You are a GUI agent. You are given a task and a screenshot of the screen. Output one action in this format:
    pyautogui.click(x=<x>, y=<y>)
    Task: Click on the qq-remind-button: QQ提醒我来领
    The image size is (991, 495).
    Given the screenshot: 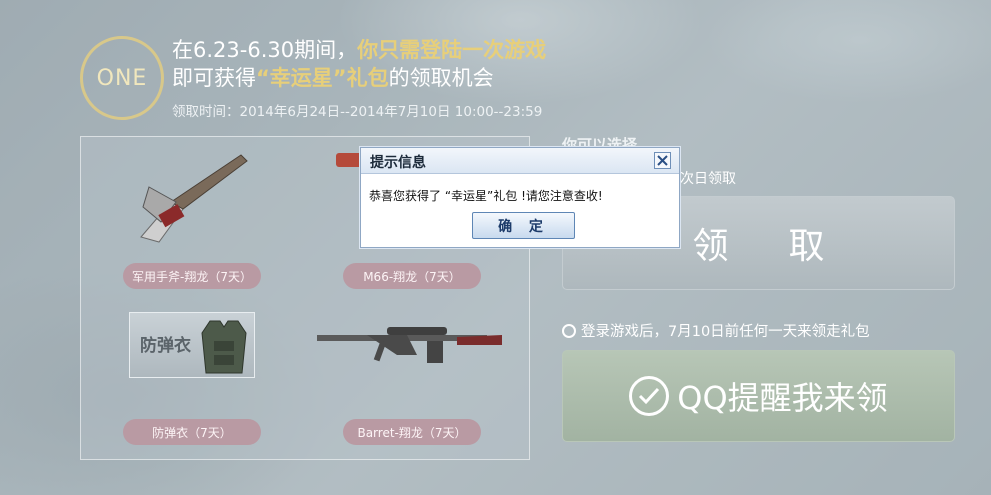 What is the action you would take?
    pyautogui.click(x=758, y=396)
    